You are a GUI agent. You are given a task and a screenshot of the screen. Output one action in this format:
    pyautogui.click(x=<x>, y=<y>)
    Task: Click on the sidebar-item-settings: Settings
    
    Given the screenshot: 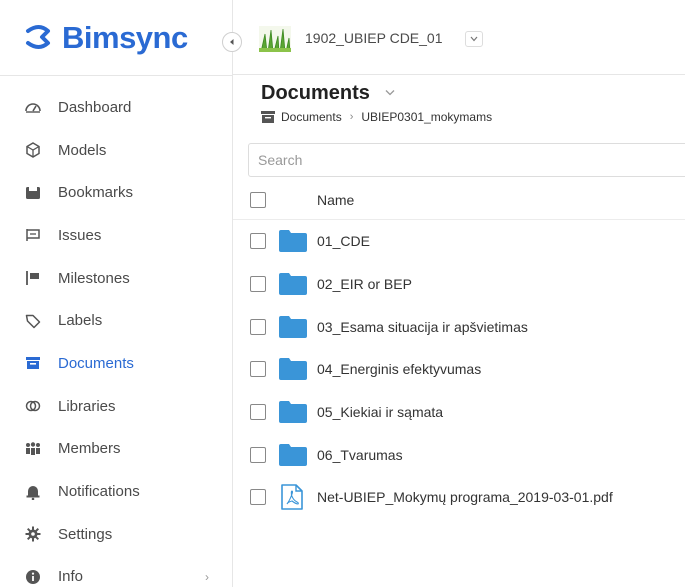 What is the action you would take?
    pyautogui.click(x=116, y=534)
    